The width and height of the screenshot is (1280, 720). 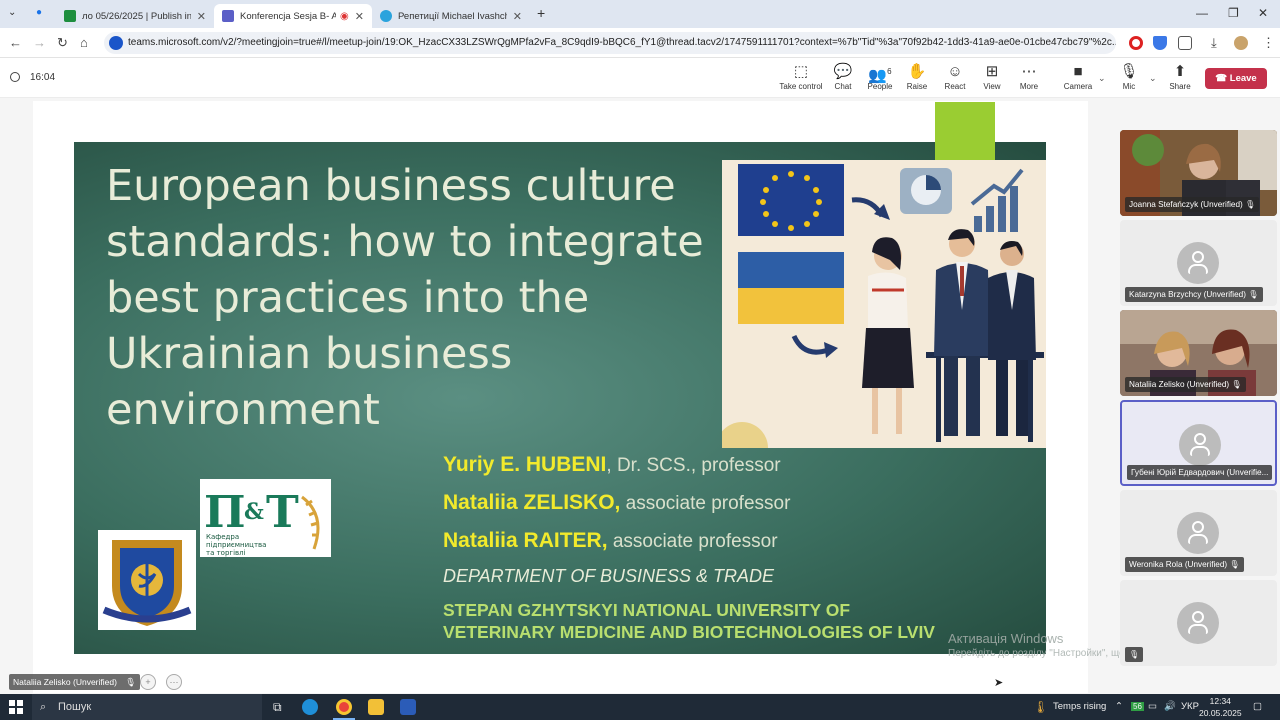 What do you see at coordinates (386, 16) in the screenshot?
I see `telegram-icon` at bounding box center [386, 16].